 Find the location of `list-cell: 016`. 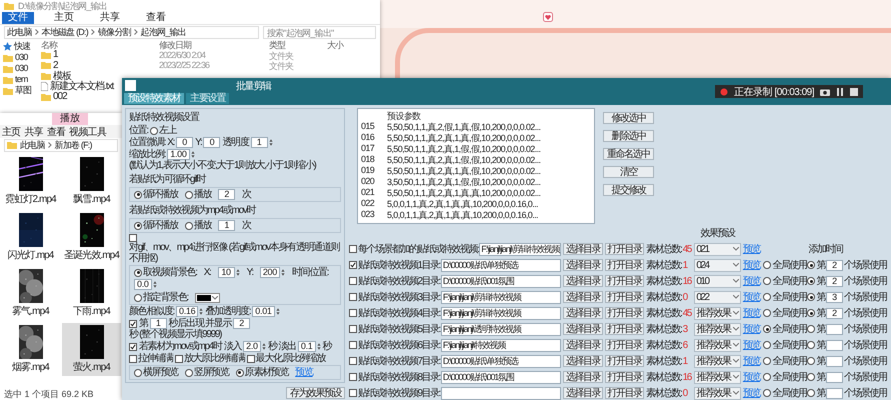

list-cell: 016 is located at coordinates (374, 137).